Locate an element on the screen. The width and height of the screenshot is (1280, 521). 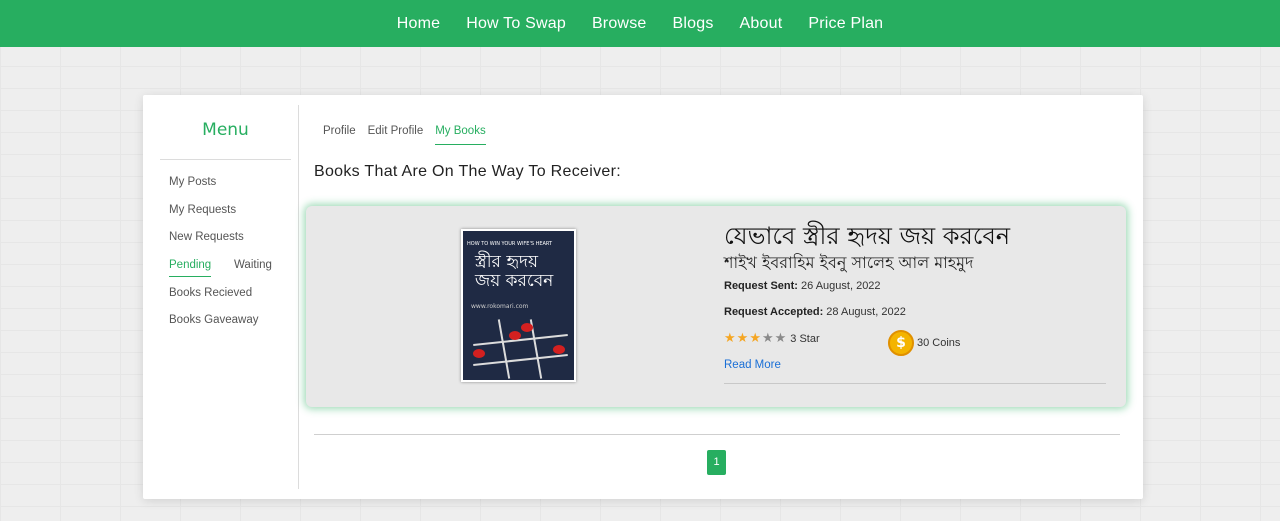
request-accepted: Request Accepted: 28 August, 2022 is located at coordinates (815, 312).